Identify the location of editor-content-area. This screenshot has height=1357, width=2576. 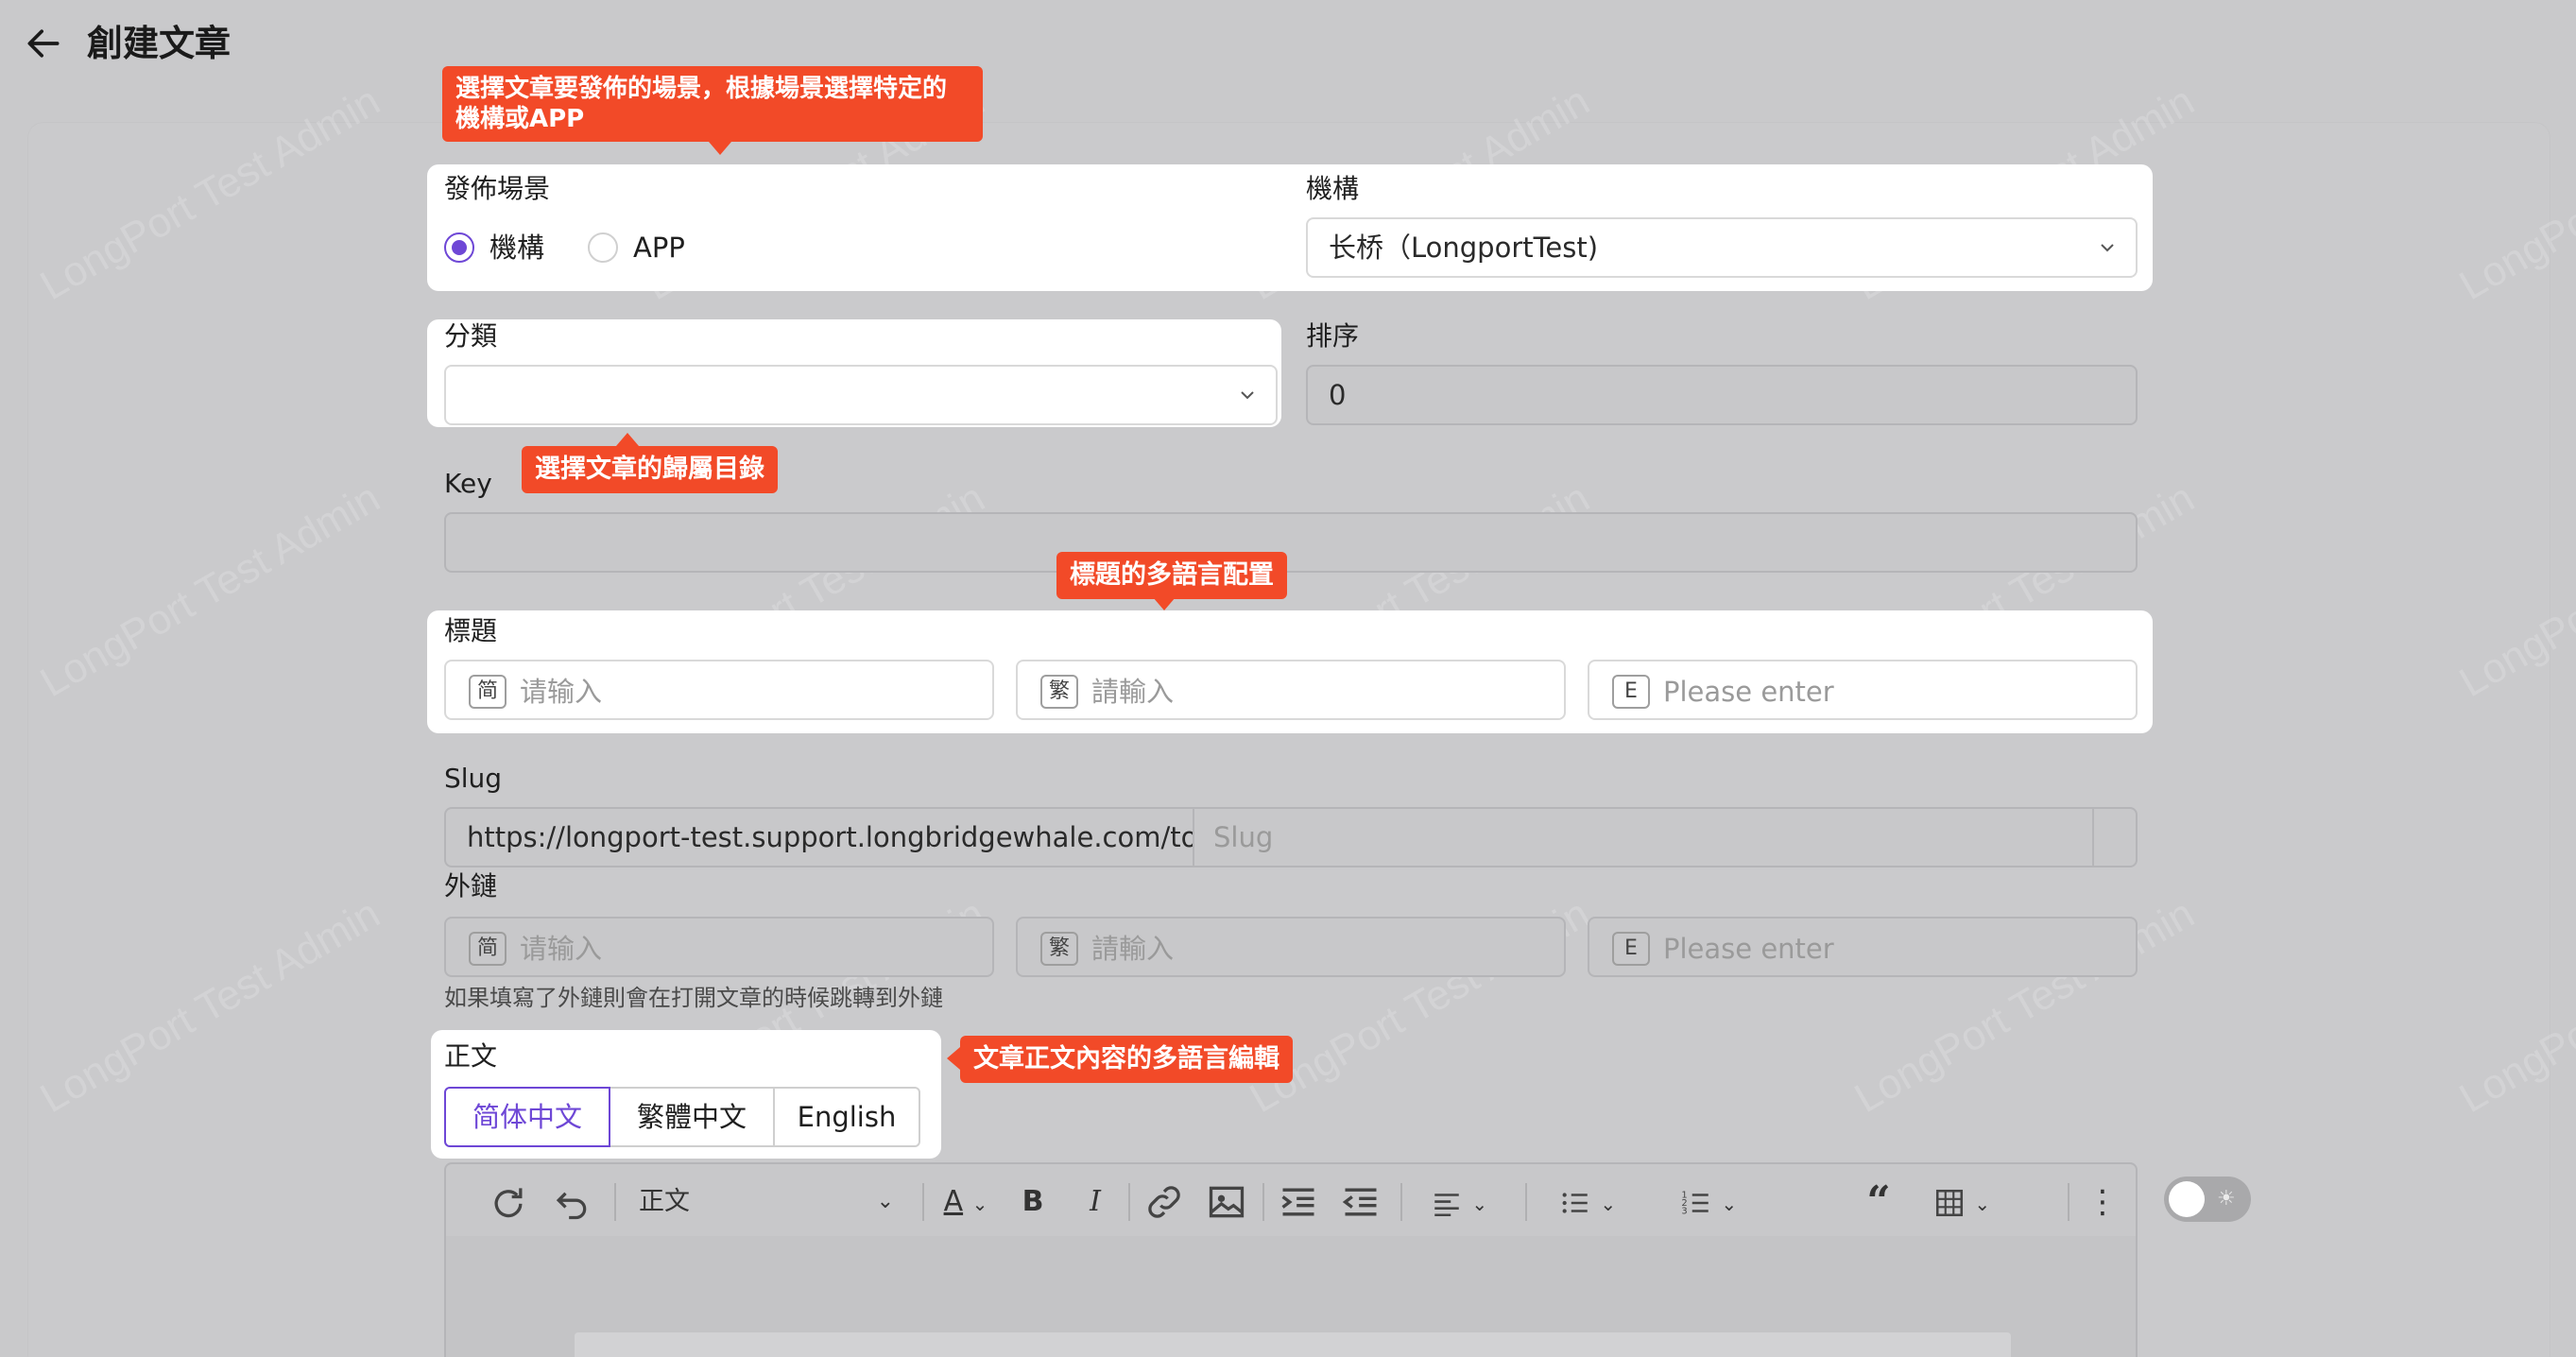
(1291, 1296).